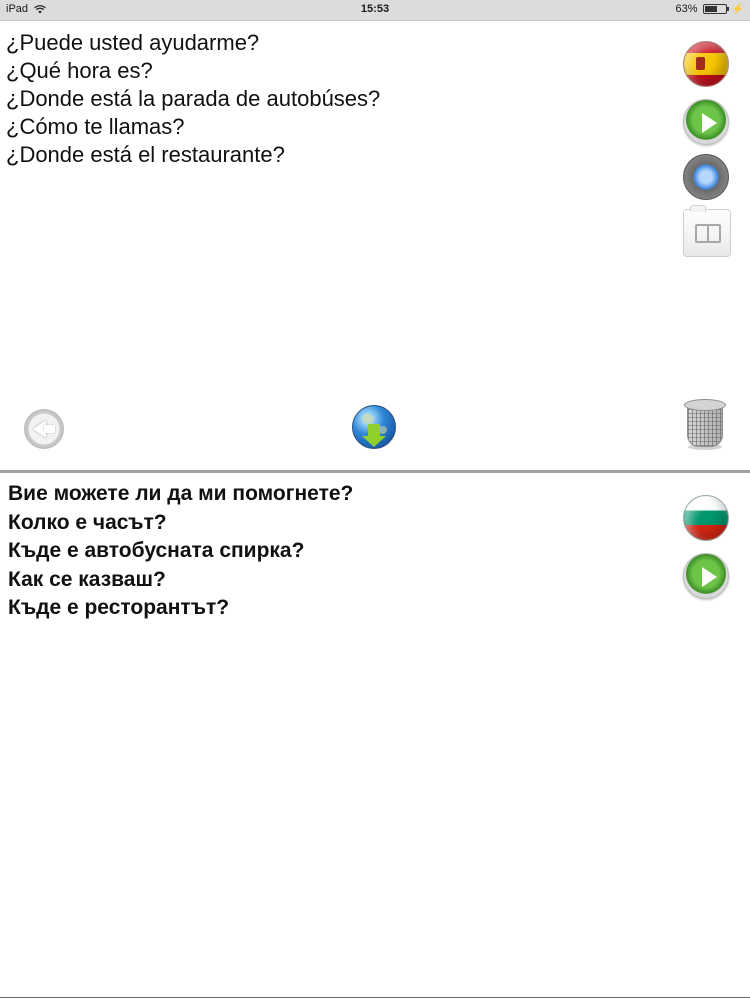  I want to click on target-phrase: Къде е ресторантът?, so click(180, 608).